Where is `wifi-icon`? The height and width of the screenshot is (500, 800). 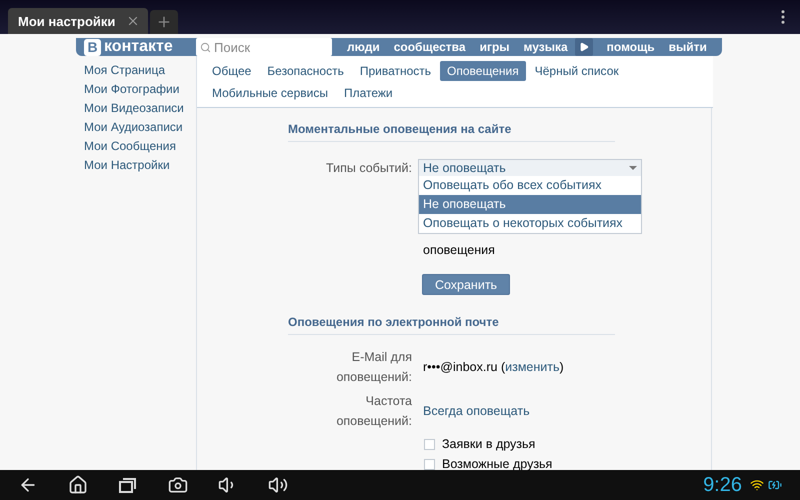
wifi-icon is located at coordinates (757, 485).